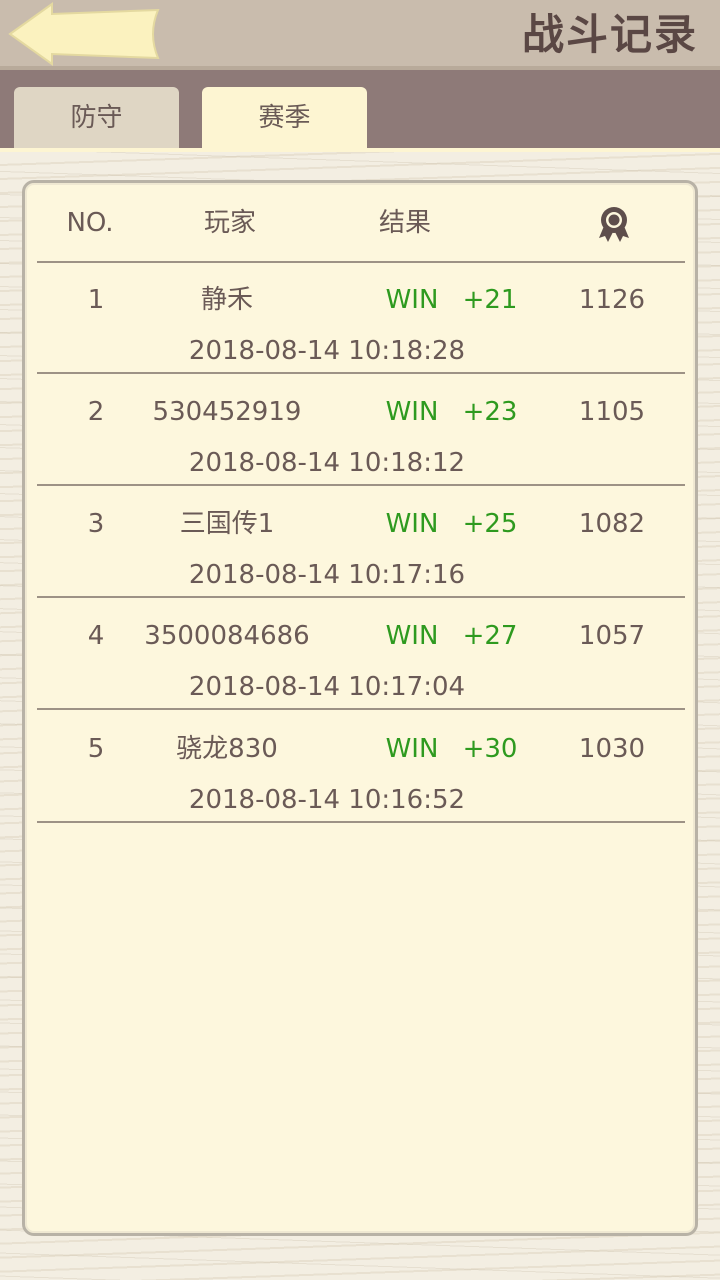 The image size is (720, 1280). I want to click on score-value: 1030, so click(612, 749).